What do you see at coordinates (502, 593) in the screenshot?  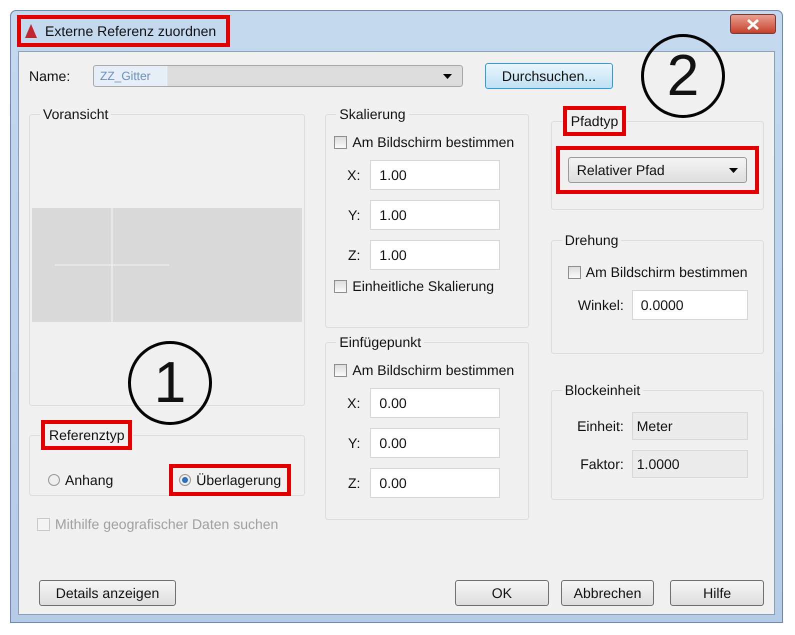 I see `dialog-button: OK` at bounding box center [502, 593].